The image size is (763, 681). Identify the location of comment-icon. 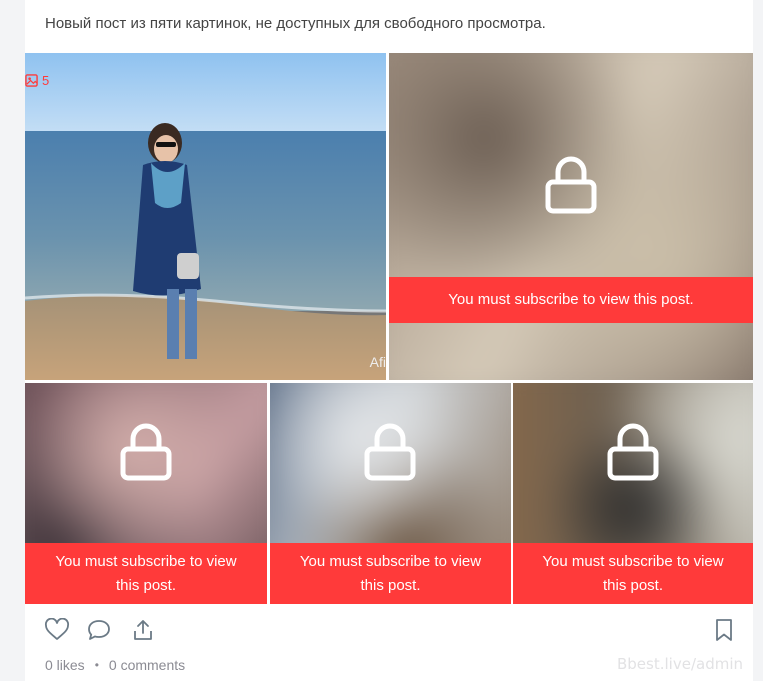
(99, 630).